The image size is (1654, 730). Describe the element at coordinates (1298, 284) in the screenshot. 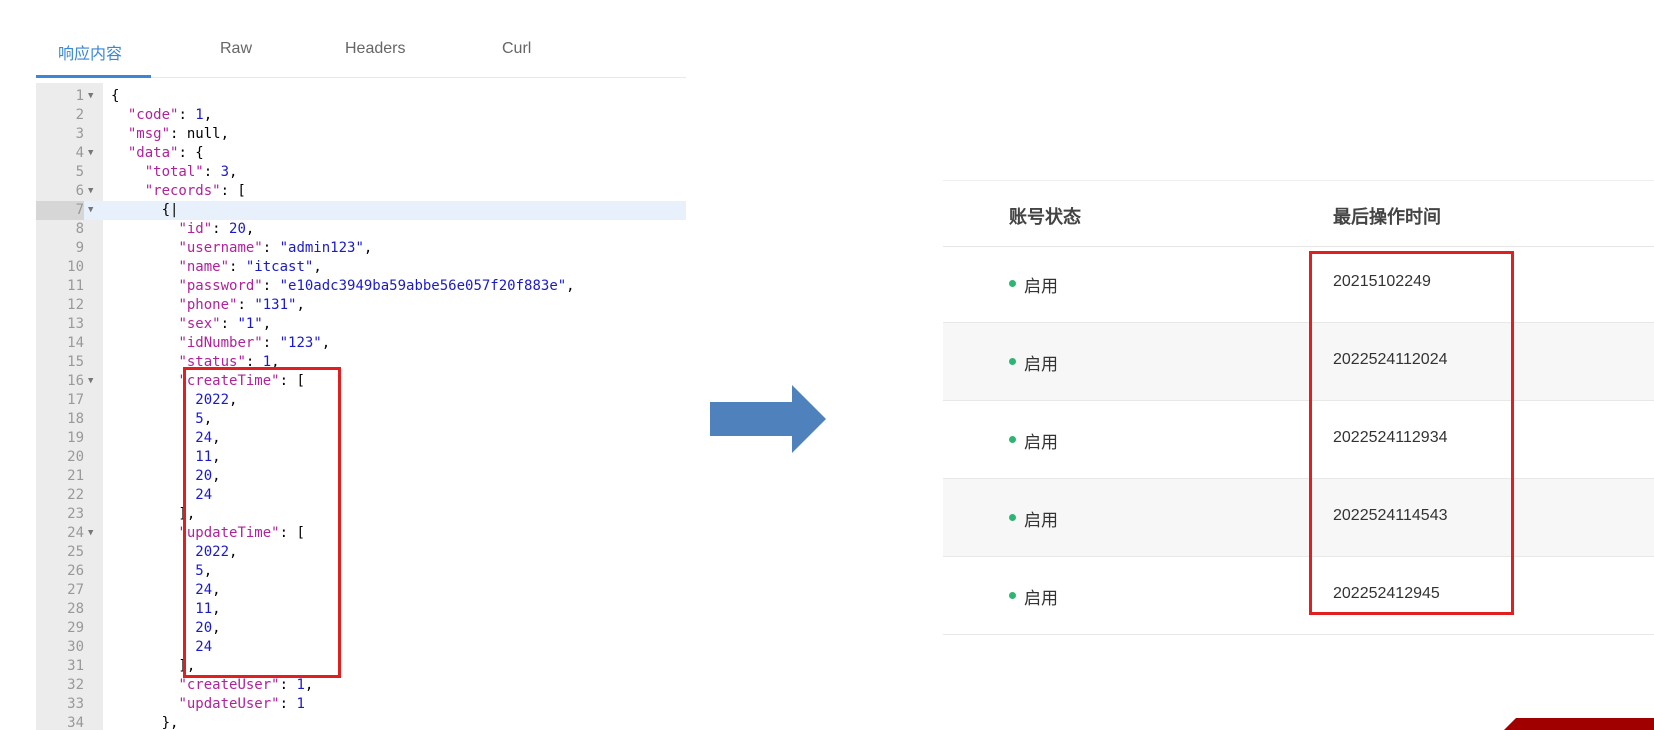

I see `table-row: 启用 20215102249` at that location.